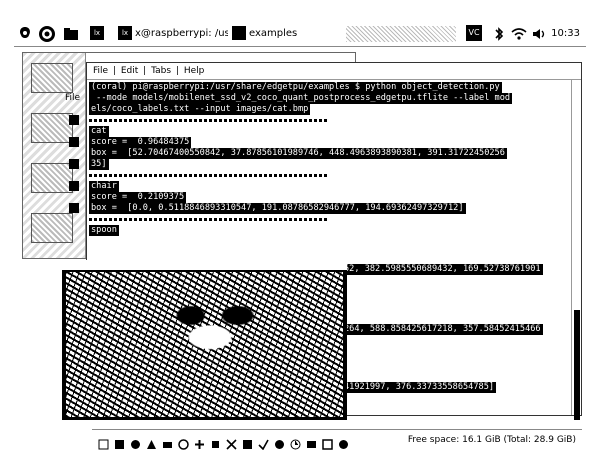 The height and width of the screenshot is (472, 600). Describe the element at coordinates (442, 329) in the screenshot. I see `terminal-line-partial: 264, 588.858425617218, 357.58452415466` at that location.